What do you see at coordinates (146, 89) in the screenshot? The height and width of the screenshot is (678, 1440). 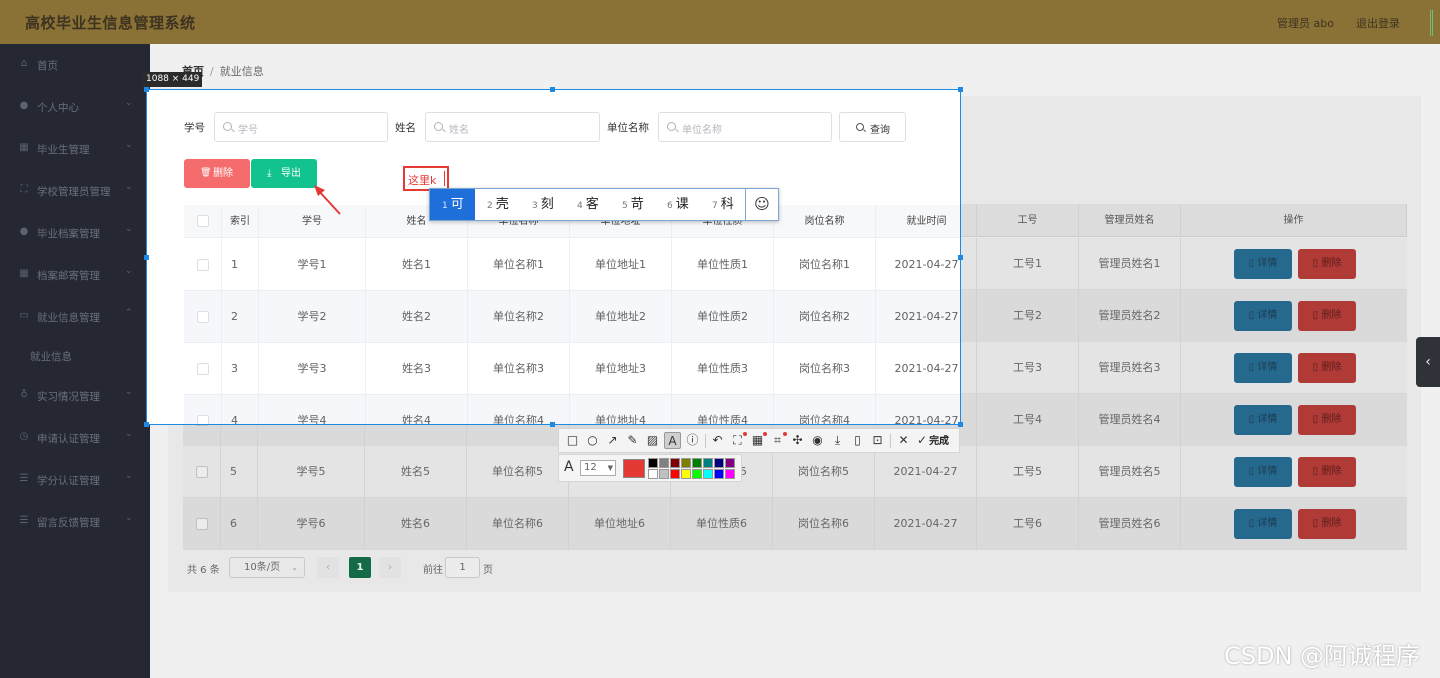 I see `selection-handle-tl` at bounding box center [146, 89].